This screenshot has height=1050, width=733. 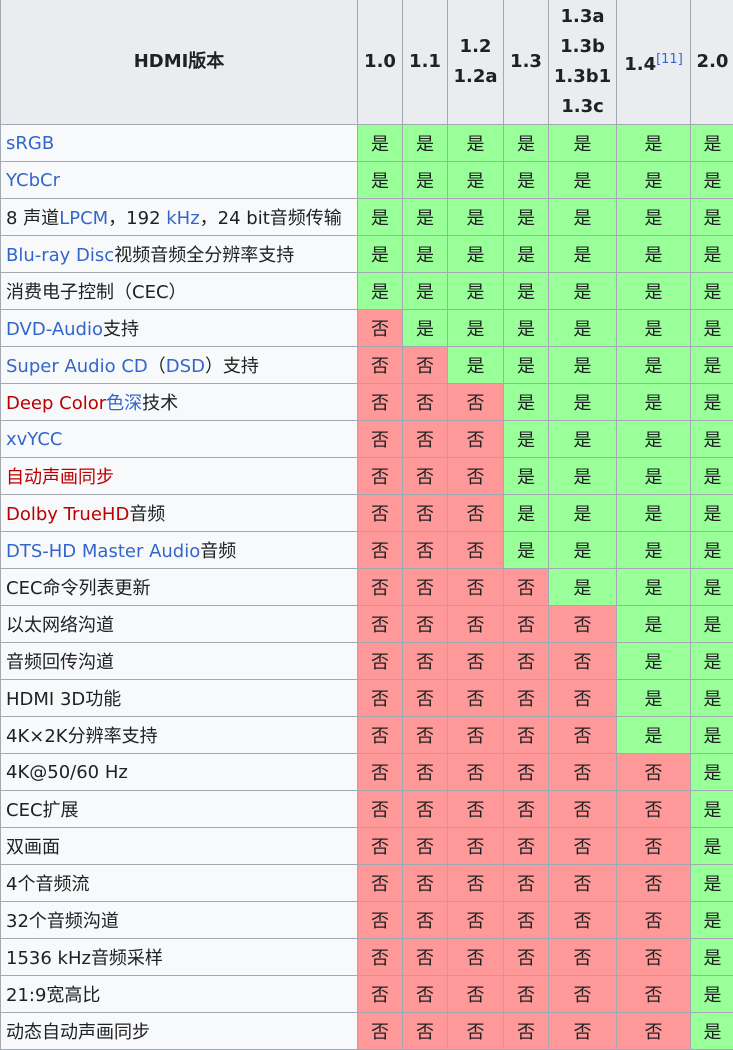 What do you see at coordinates (121, 329) in the screenshot?
I see `feature-text: 支持` at bounding box center [121, 329].